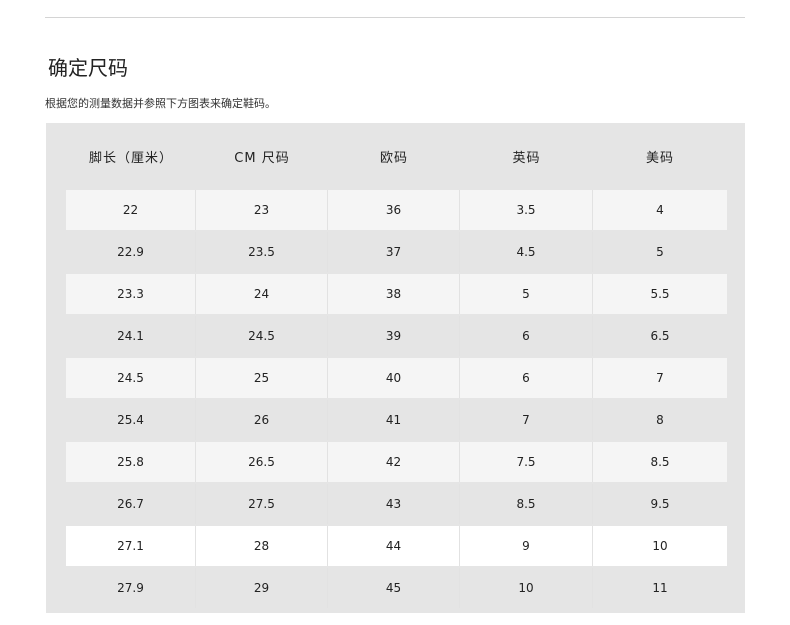 Image resolution: width=790 pixels, height=625 pixels. What do you see at coordinates (526, 588) in the screenshot?
I see `uk-size-cell: 10` at bounding box center [526, 588].